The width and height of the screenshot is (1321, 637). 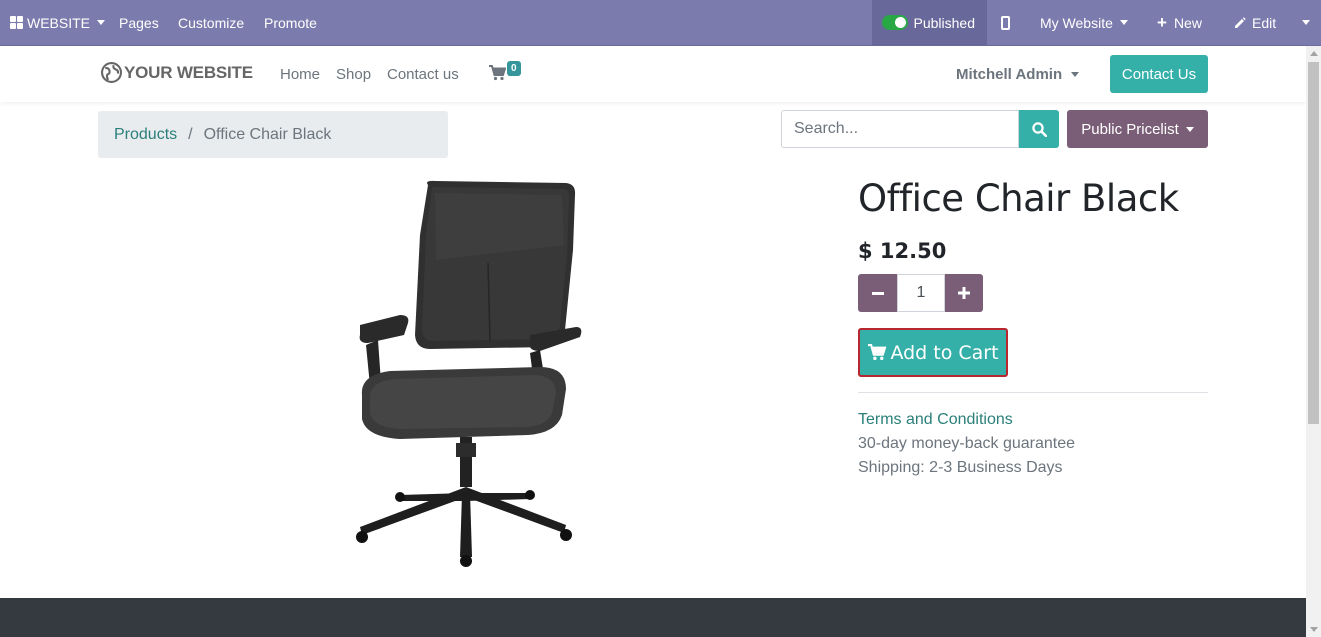 What do you see at coordinates (1130, 129) in the screenshot?
I see `pricelist-label: Public Pricelist` at bounding box center [1130, 129].